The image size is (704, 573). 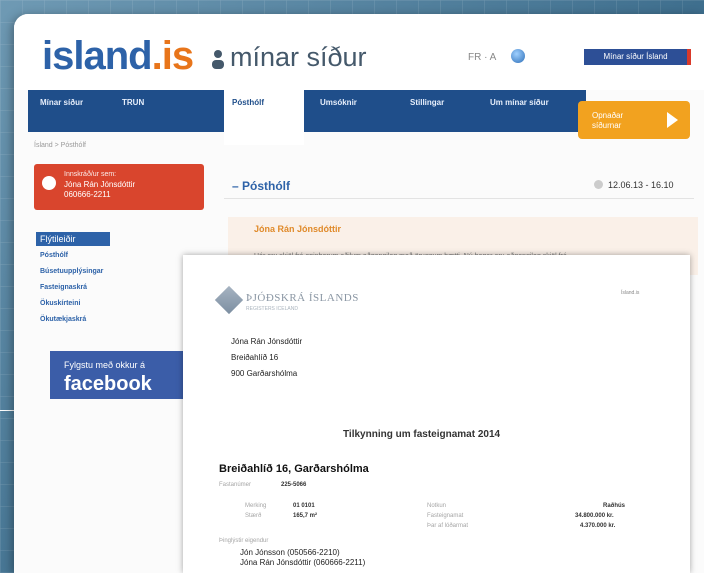 What do you see at coordinates (422, 434) in the screenshot?
I see `document-title: Tilkynning um fasteignamat 2014` at bounding box center [422, 434].